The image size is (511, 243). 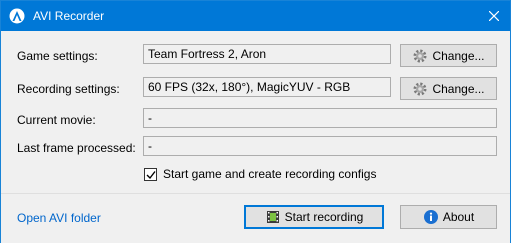 I want to click on start-game-checkbox, so click(x=150, y=174).